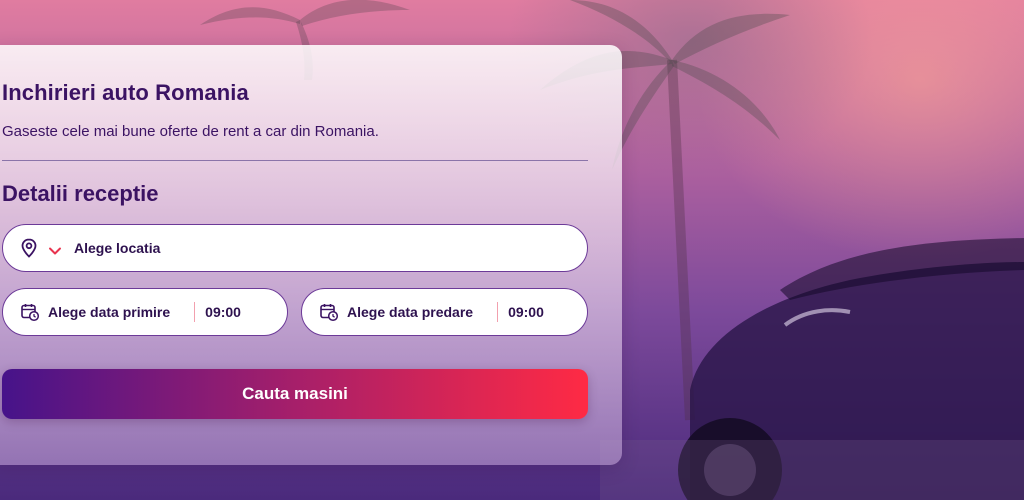 This screenshot has width=1024, height=500. What do you see at coordinates (55, 249) in the screenshot?
I see `chevron-down-icon` at bounding box center [55, 249].